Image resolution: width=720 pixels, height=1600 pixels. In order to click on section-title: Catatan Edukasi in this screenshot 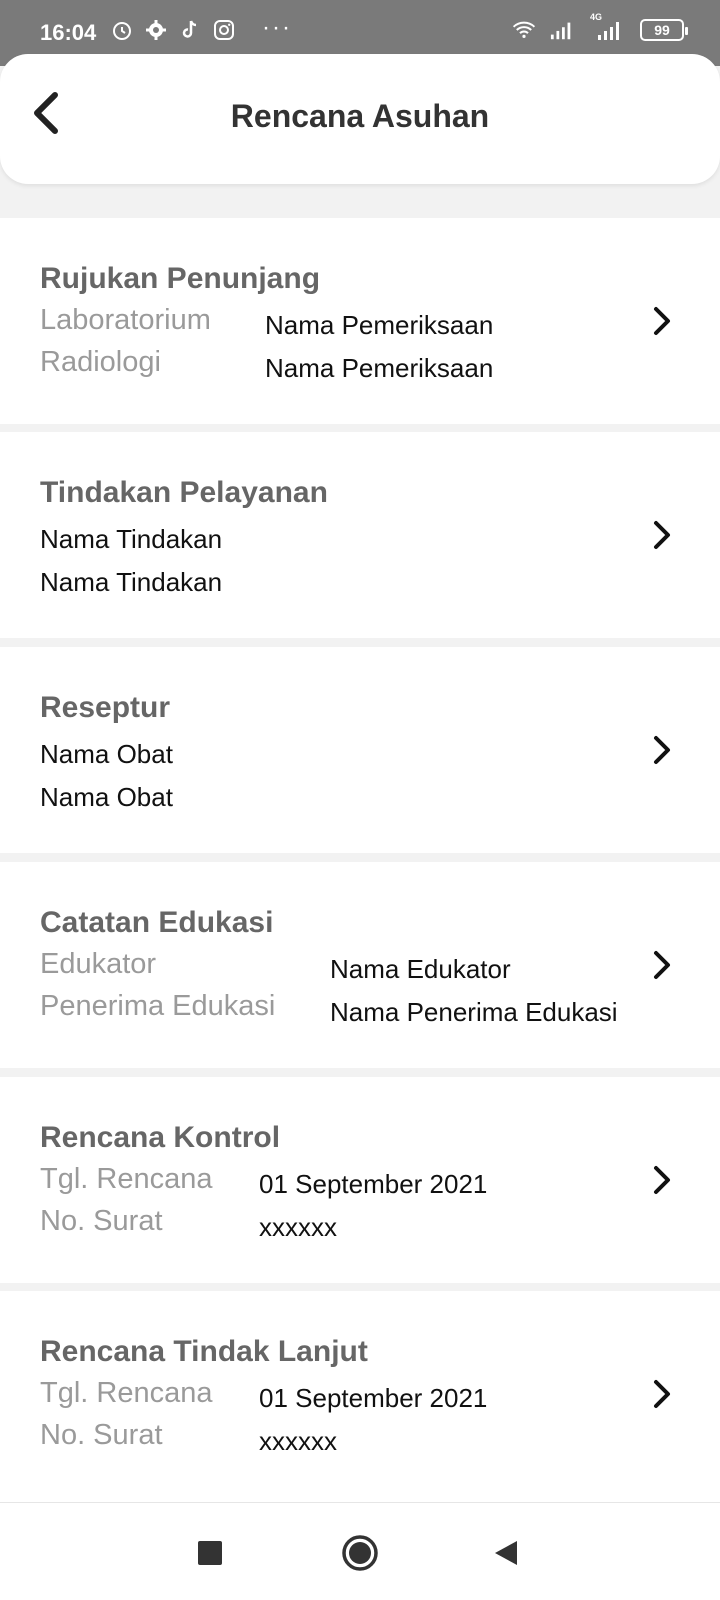, I will do `click(157, 922)`.